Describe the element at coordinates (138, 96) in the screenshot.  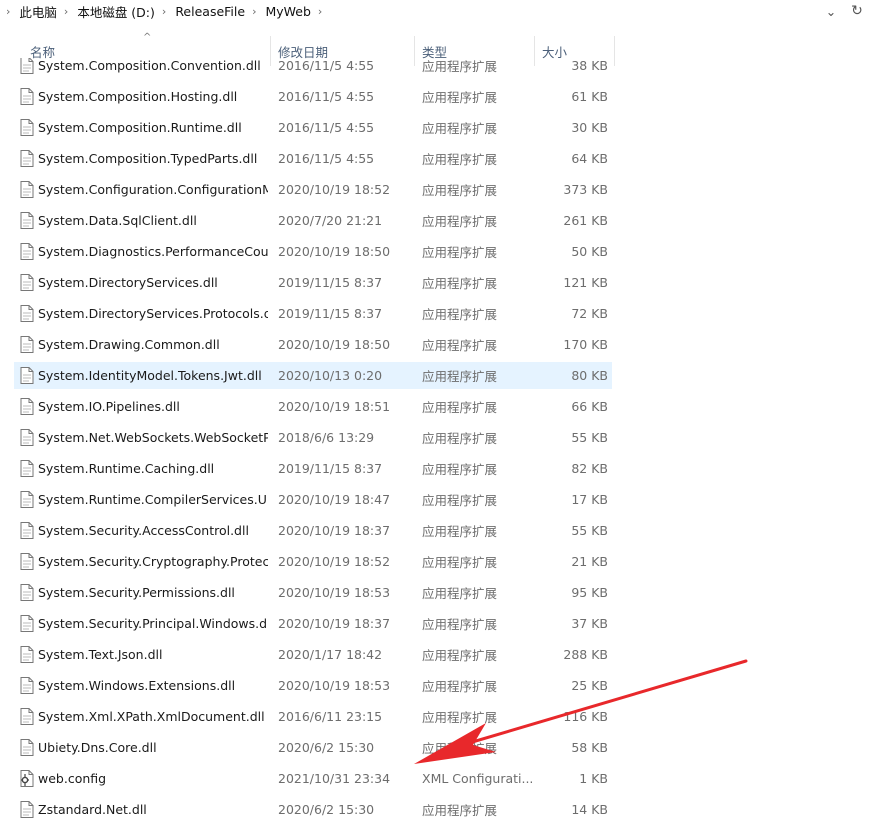
I see `file-name: System.Composition.Hosting.dll` at that location.